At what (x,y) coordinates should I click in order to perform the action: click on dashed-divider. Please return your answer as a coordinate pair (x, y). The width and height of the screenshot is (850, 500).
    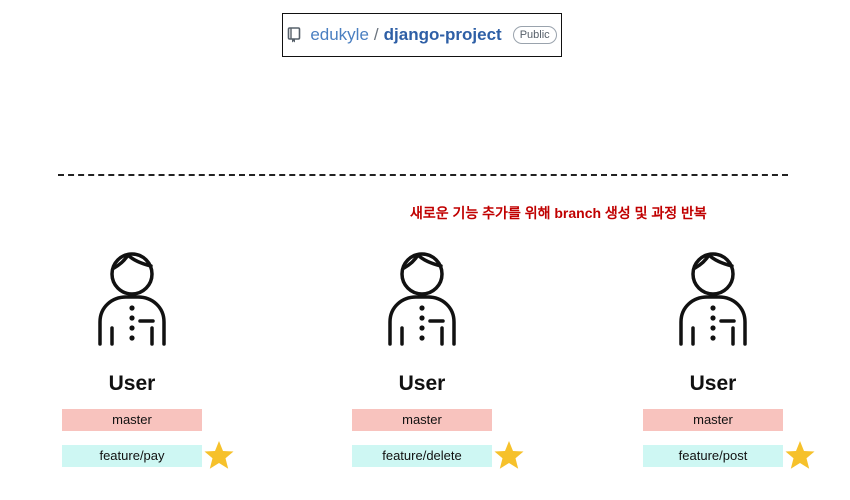
    Looking at the image, I should click on (423, 175).